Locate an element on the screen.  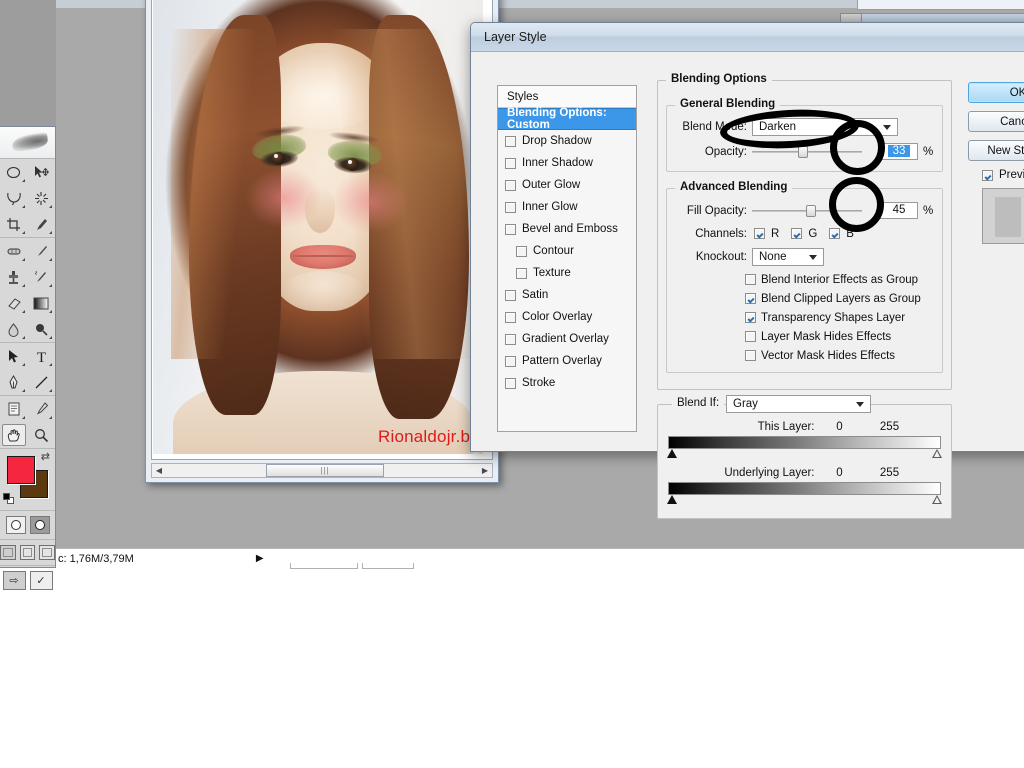
layer-mask-hides-effects-checkbox is located at coordinates (750, 336).